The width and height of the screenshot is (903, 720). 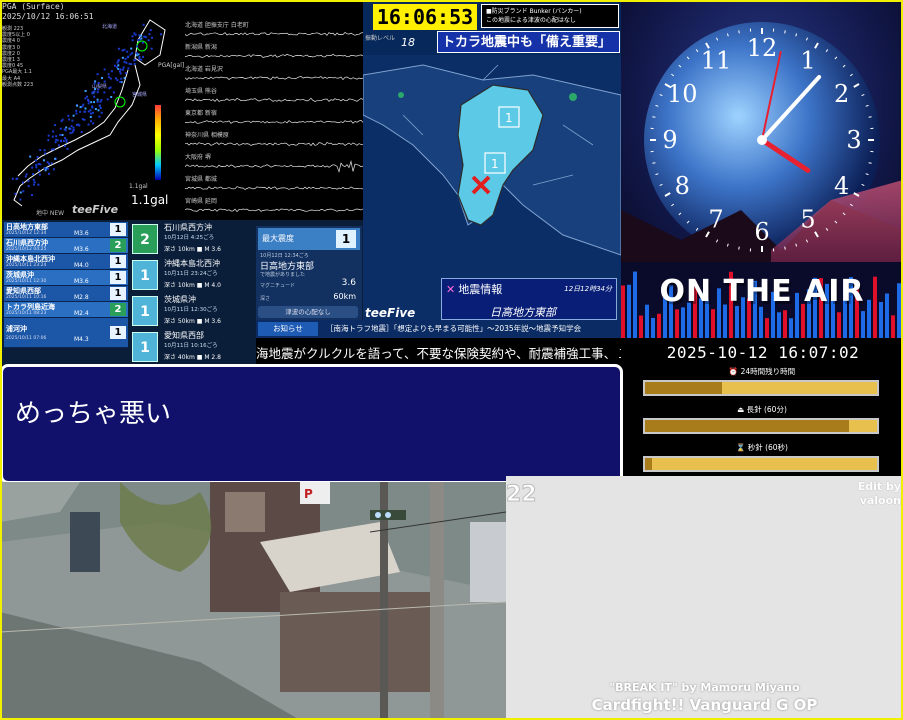 I want to click on tsunami-status: 津波の心配なし, so click(x=308, y=312).